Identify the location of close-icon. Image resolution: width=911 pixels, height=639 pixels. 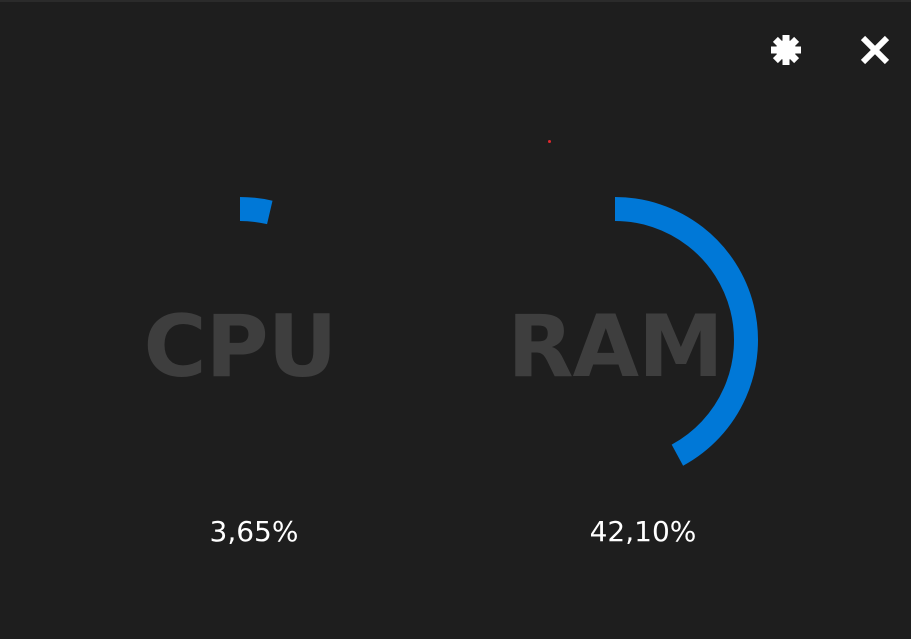
(875, 50).